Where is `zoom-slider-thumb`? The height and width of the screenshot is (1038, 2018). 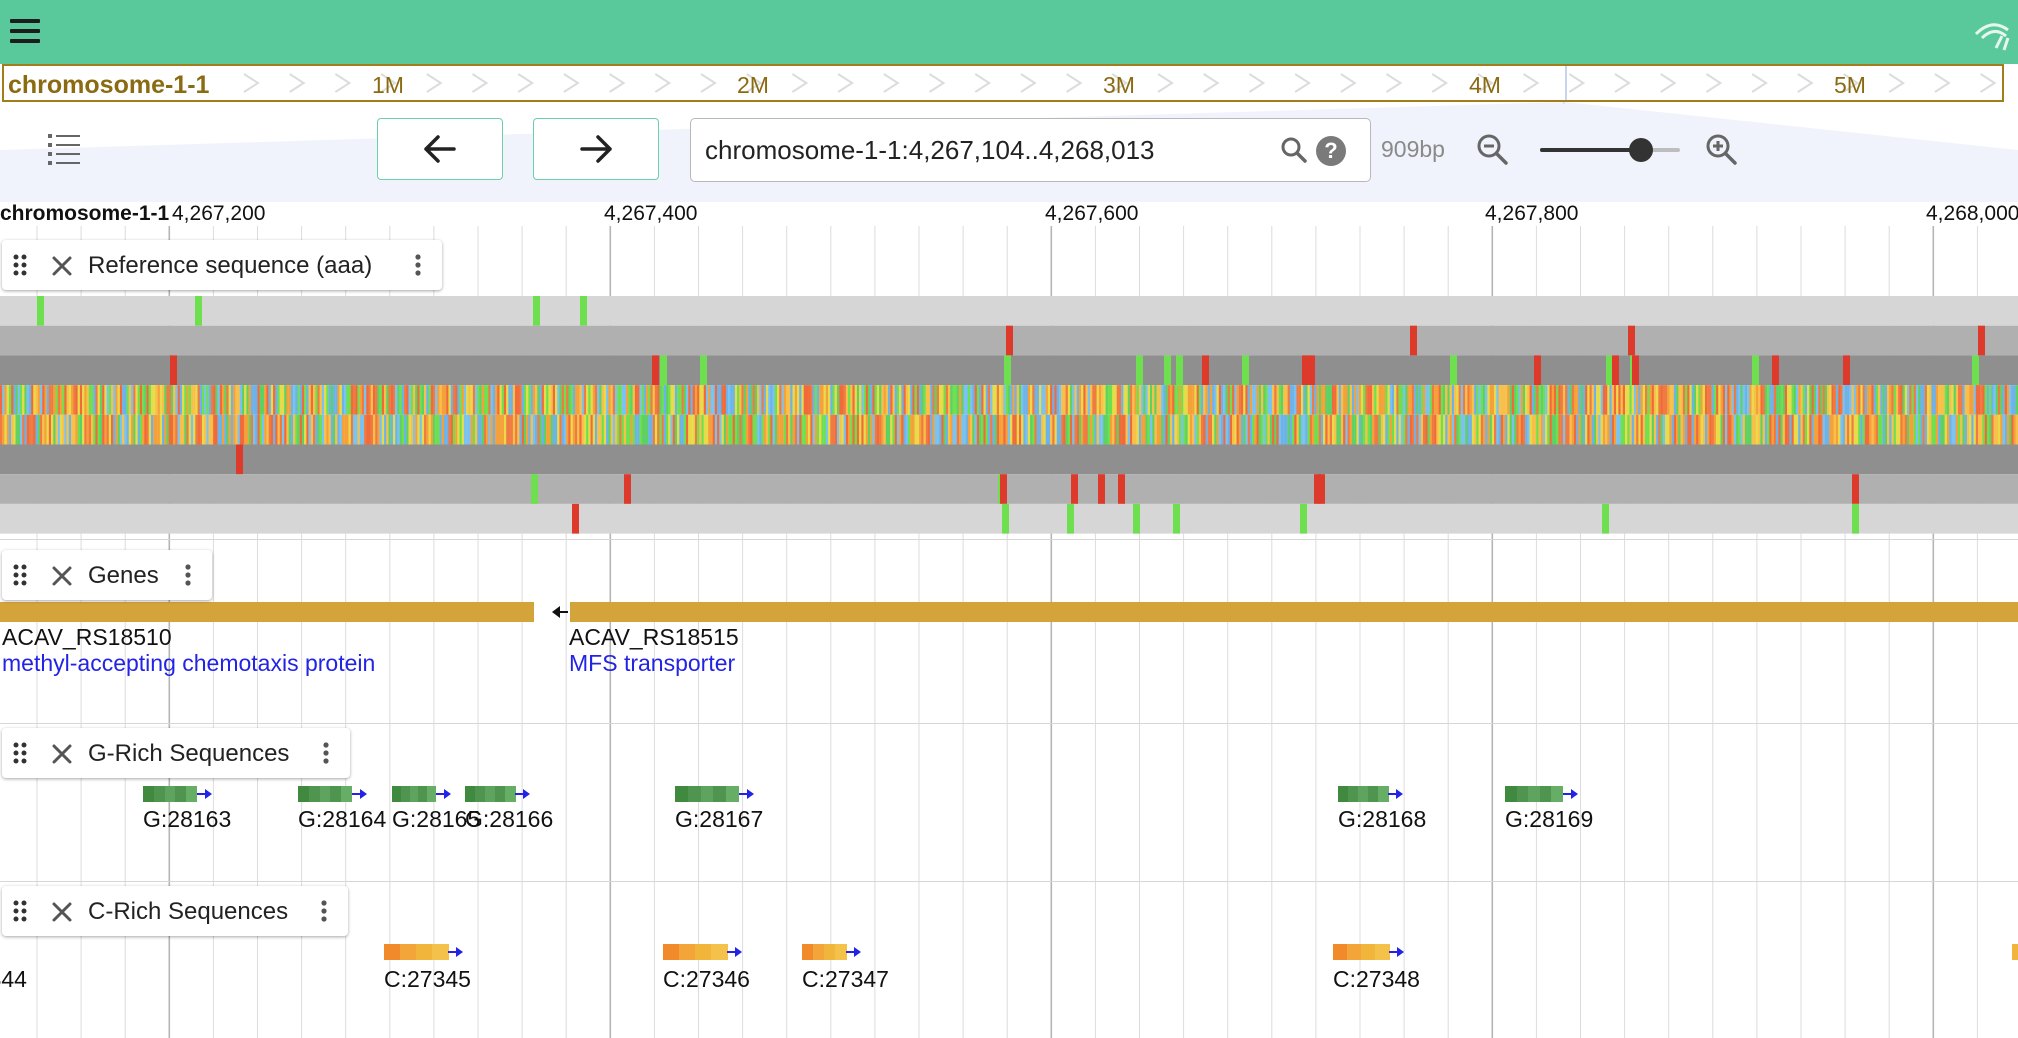 zoom-slider-thumb is located at coordinates (1640, 150).